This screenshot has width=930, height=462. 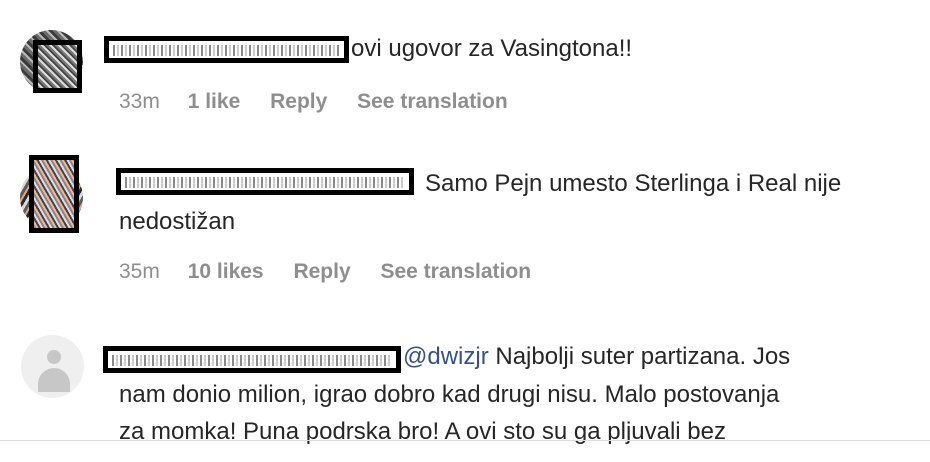 I want to click on comment-meta: 35m 10 likes Reply See translation, so click(x=337, y=272).